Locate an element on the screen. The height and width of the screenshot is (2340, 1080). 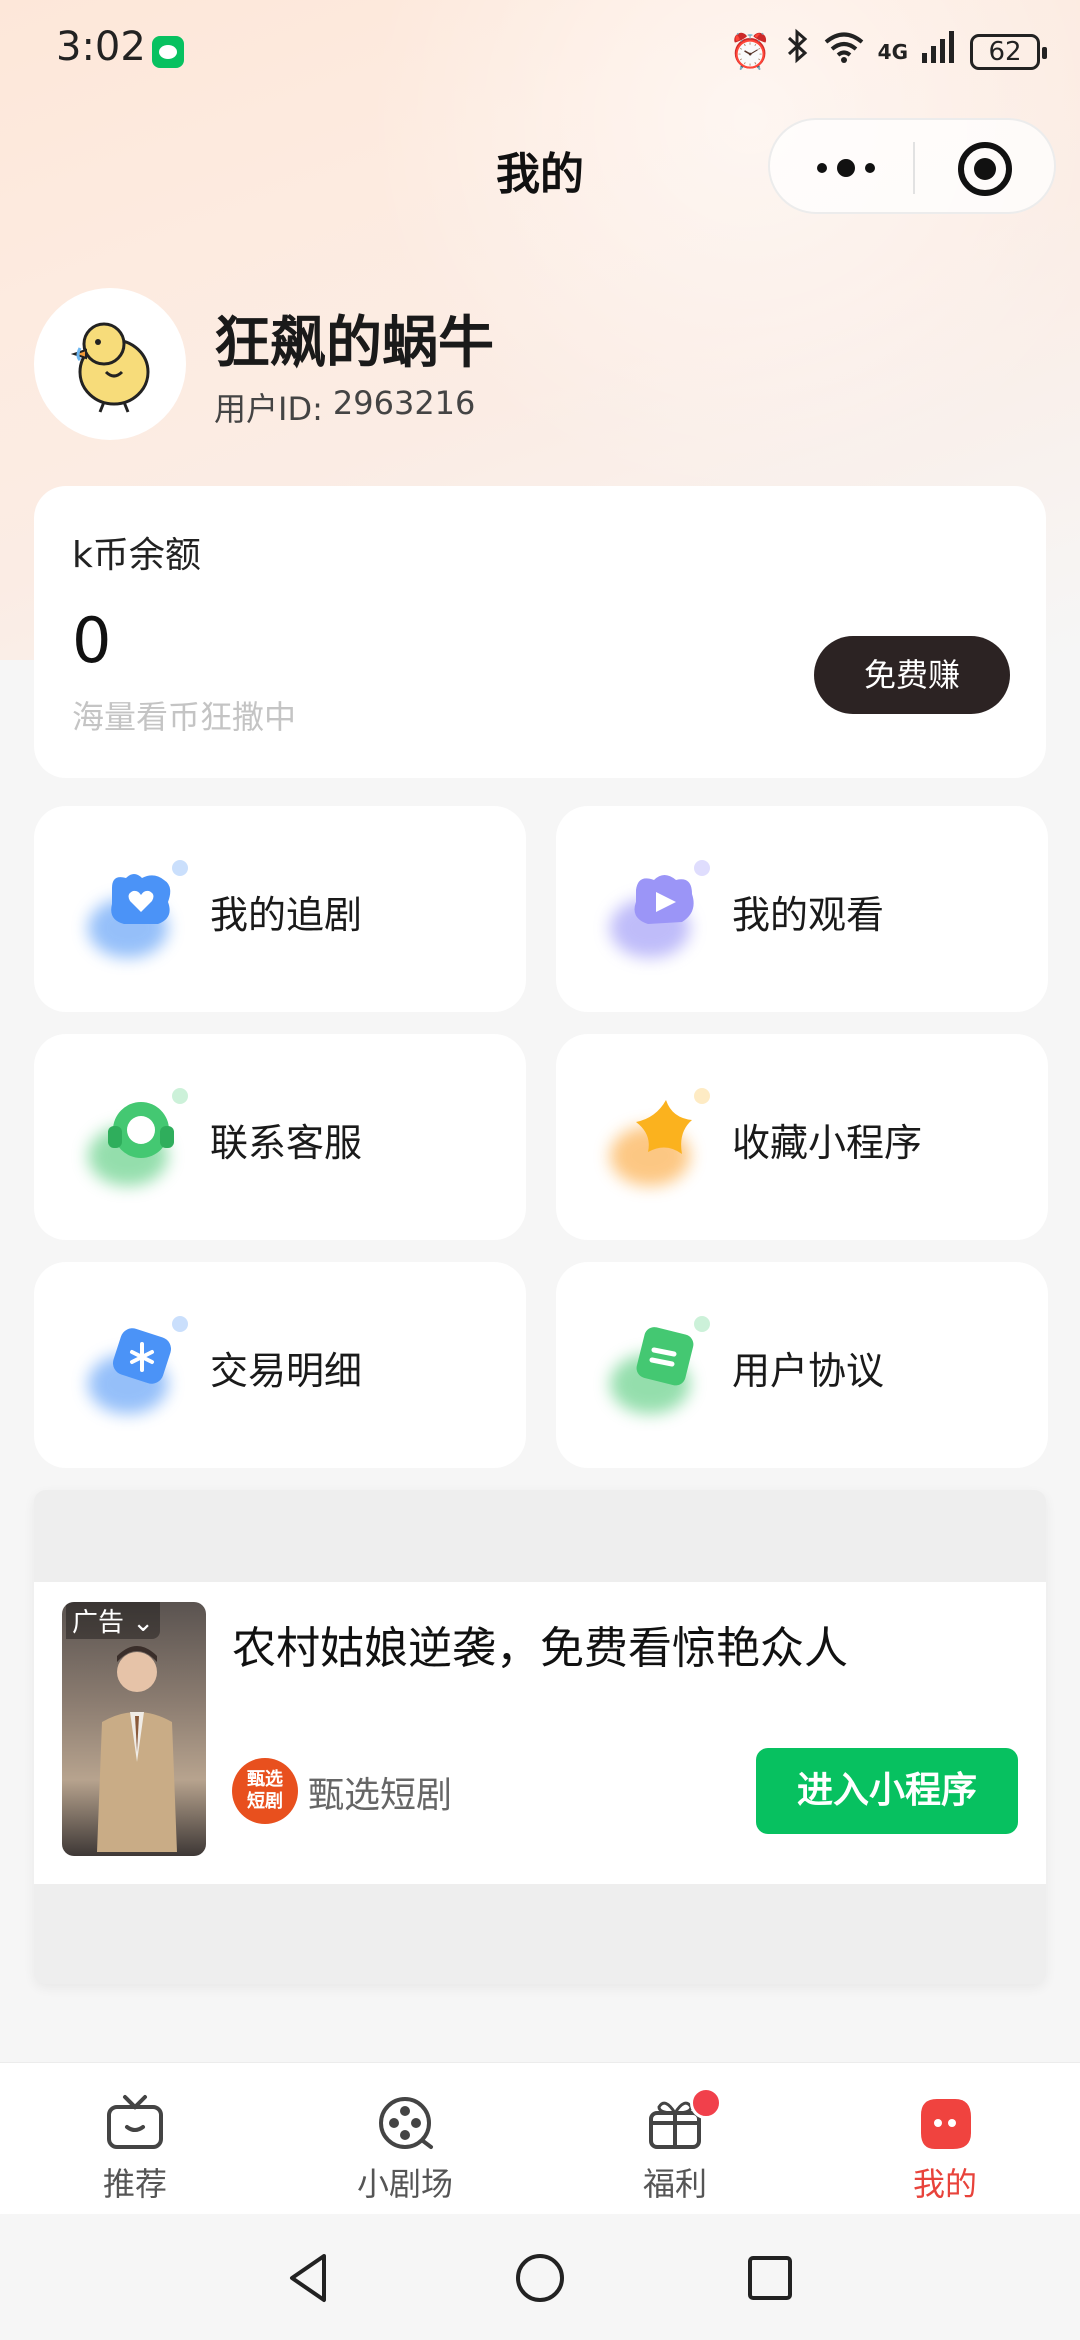
menu-user-agreement: 用户协议 is located at coordinates (802, 1365).